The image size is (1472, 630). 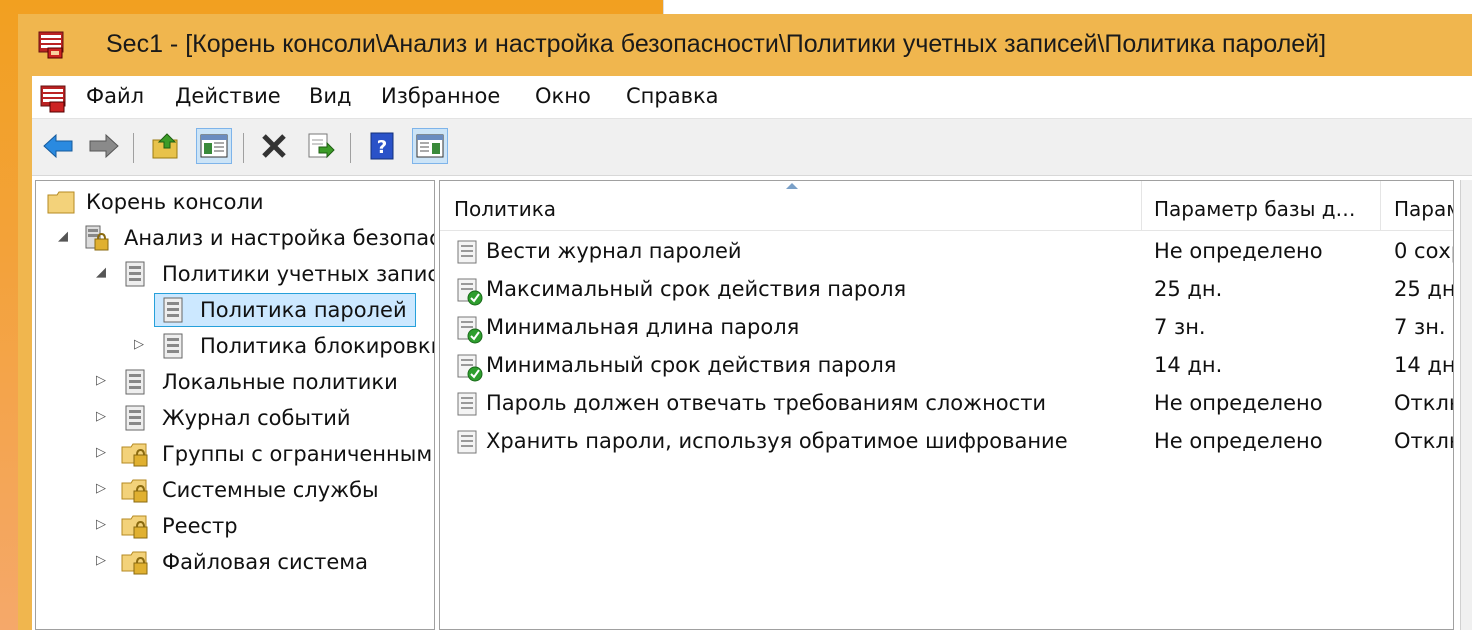 What do you see at coordinates (97, 238) in the screenshot?
I see `security-analysis-icon` at bounding box center [97, 238].